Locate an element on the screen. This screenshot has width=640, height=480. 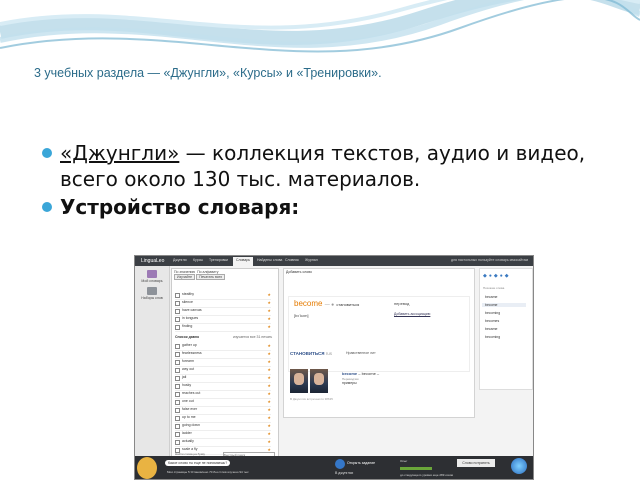
word-text: reaches out is located at coordinates (191, 393).